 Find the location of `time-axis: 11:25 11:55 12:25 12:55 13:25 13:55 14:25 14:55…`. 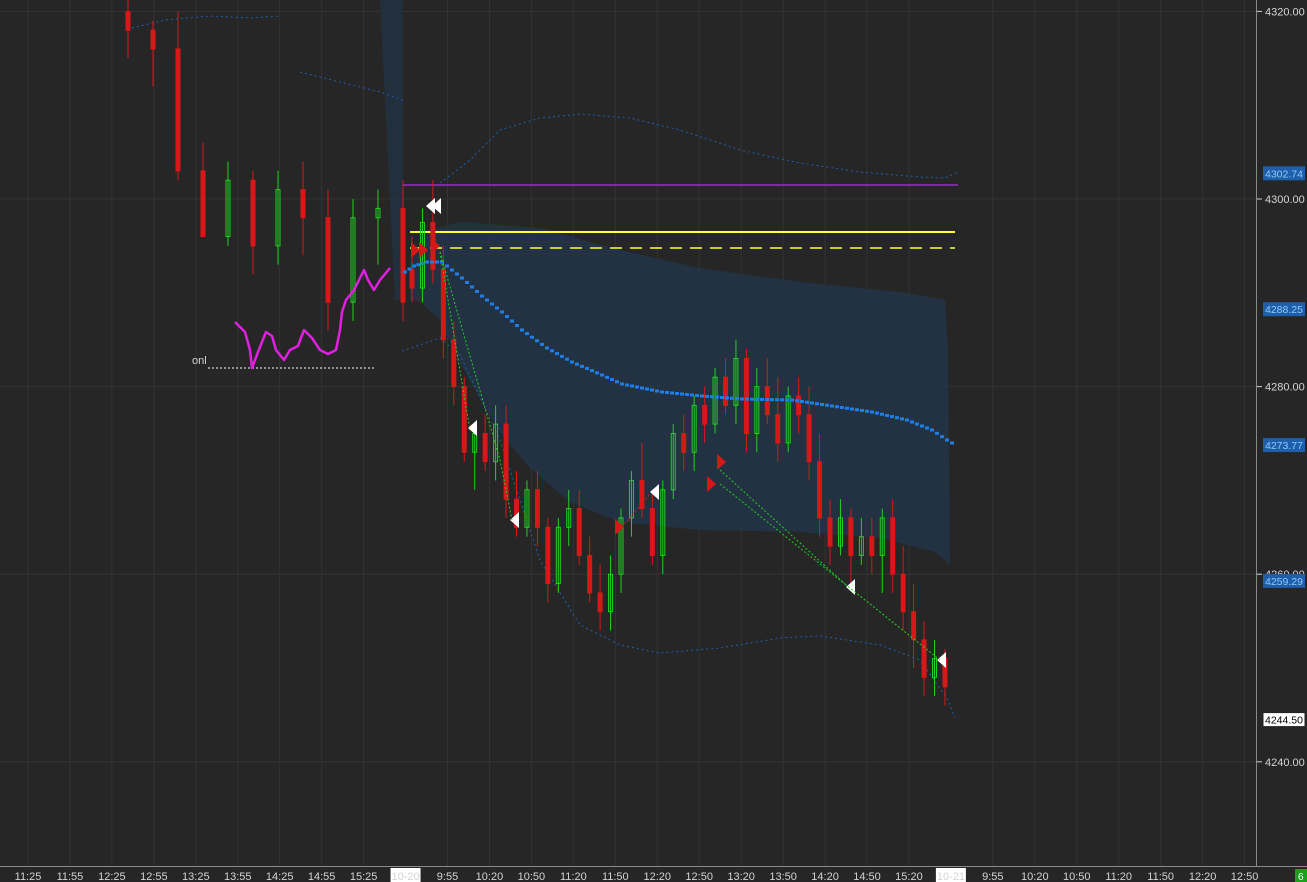

time-axis: 11:25 11:55 12:25 12:55 13:25 13:55 14:25 14:55… is located at coordinates (647, 874).